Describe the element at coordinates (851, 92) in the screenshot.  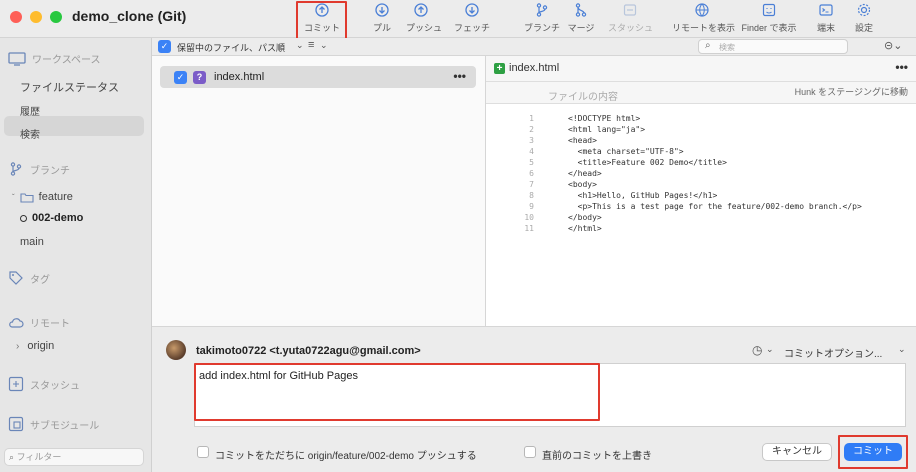
I see `stage-hunk-button: Hunk をステージングに移動` at that location.